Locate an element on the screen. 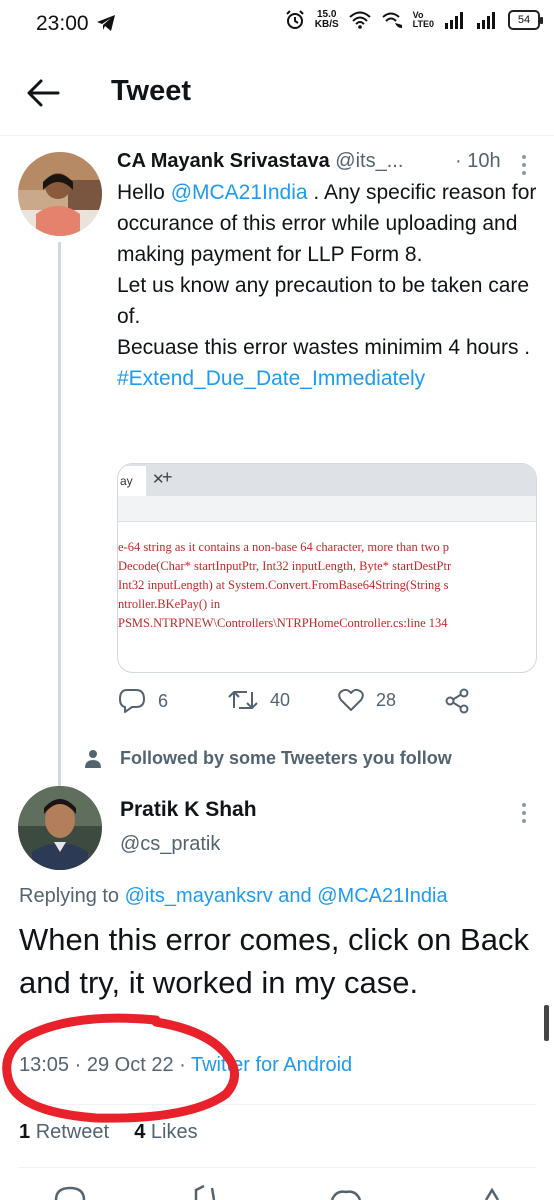  tweet-stats: 1 Retweet 4 Likes is located at coordinates (108, 1132).